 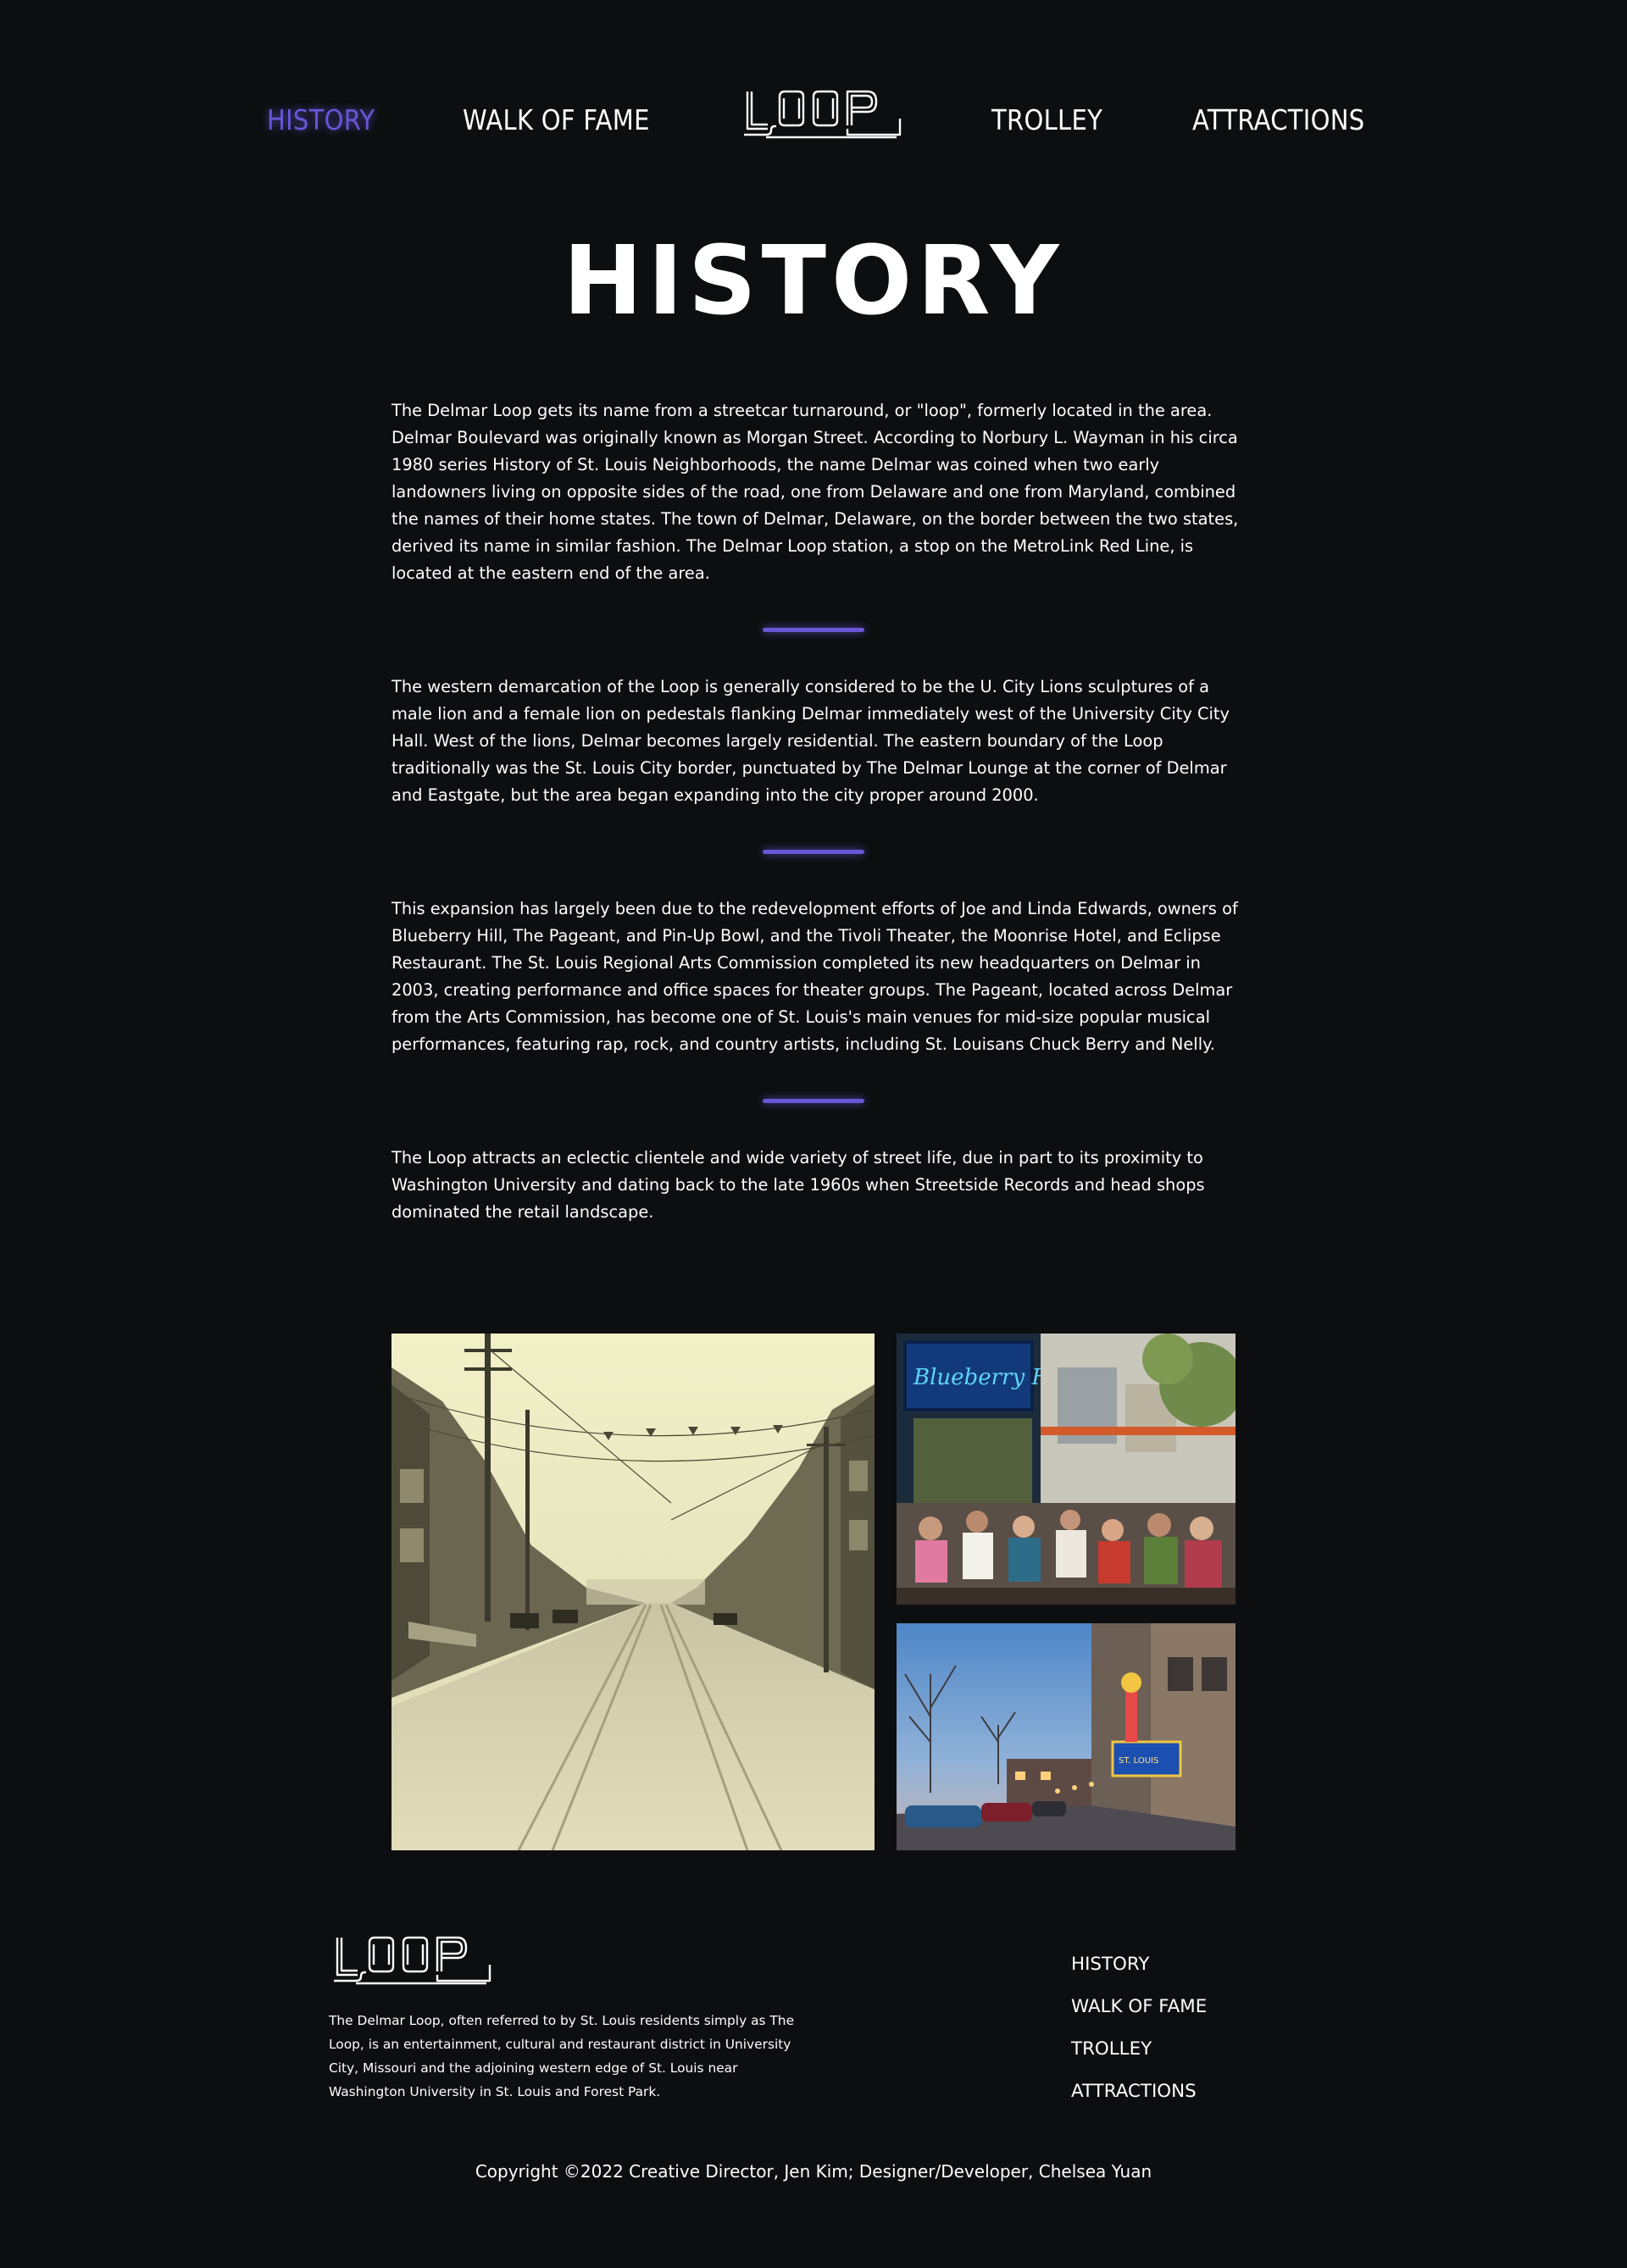 I want to click on footer-loop-logo, so click(x=413, y=1960).